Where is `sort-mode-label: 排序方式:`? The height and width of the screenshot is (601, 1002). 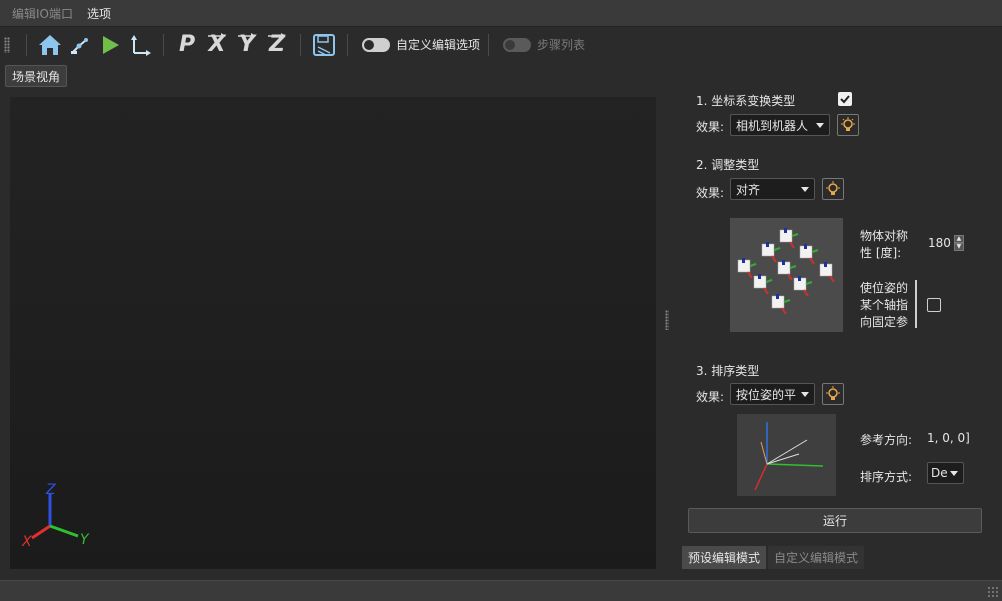 sort-mode-label: 排序方式: is located at coordinates (886, 477).